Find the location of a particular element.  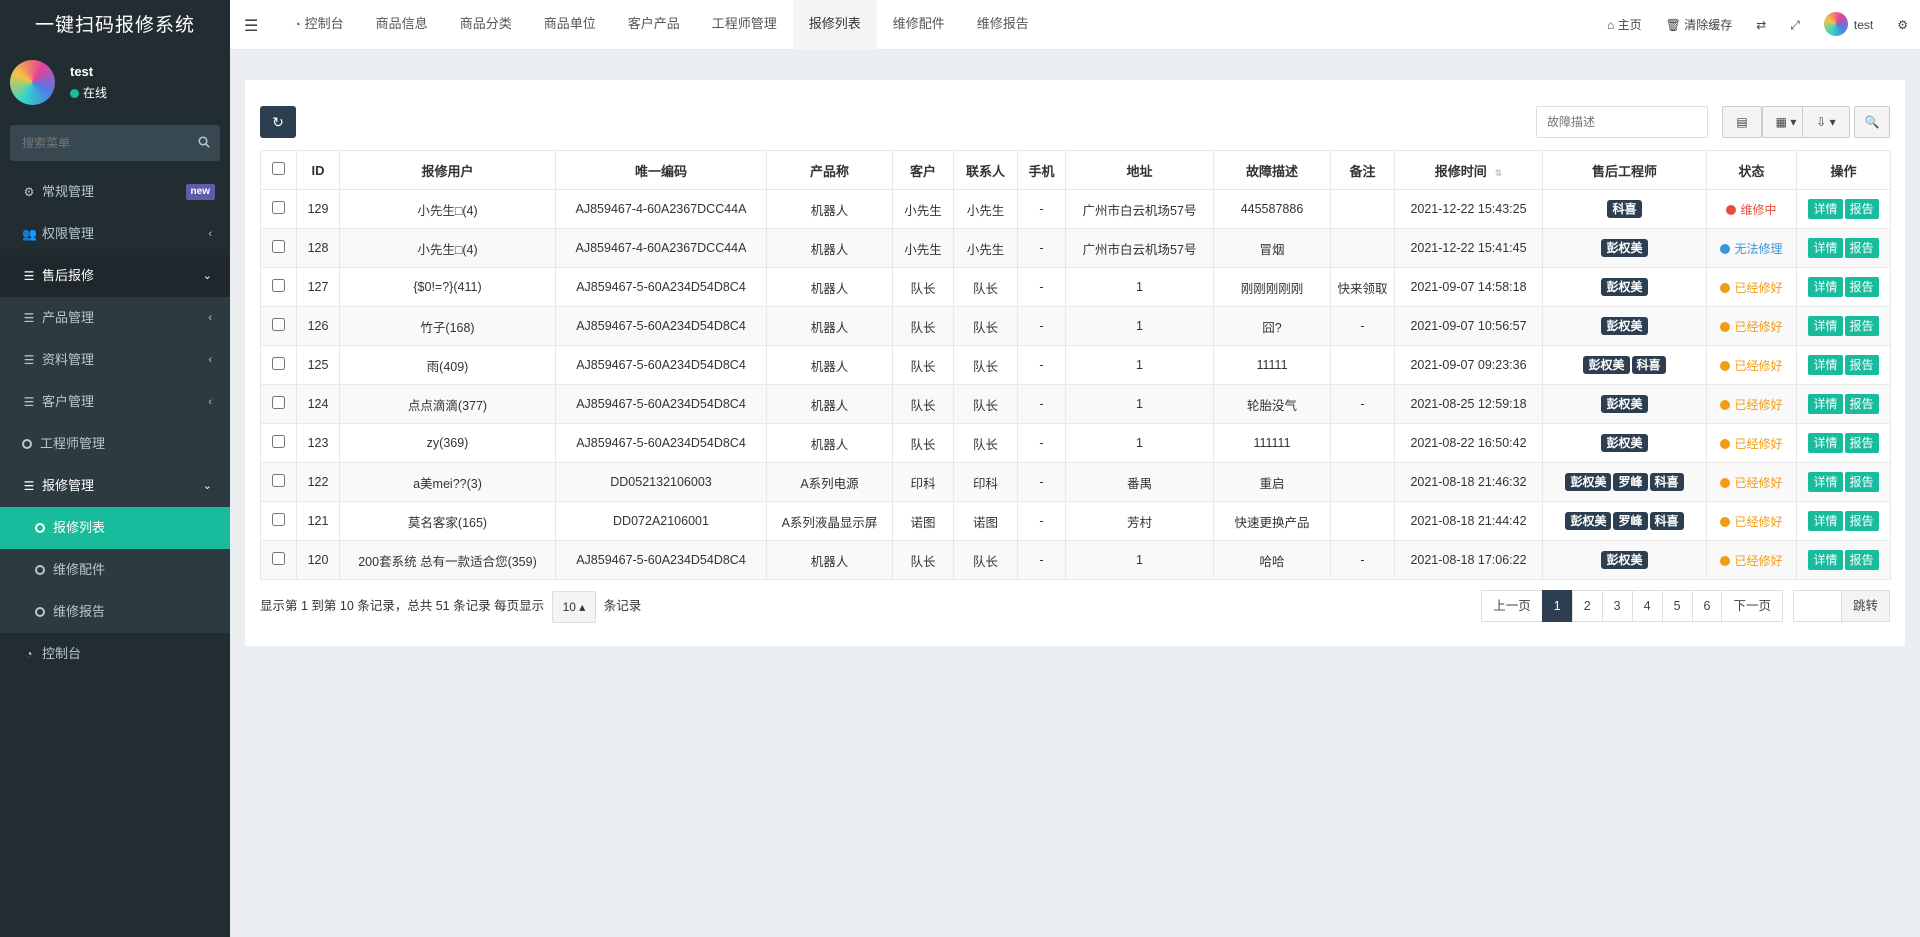

sidebar-item-engineers: 工程师管理 is located at coordinates (115, 444).